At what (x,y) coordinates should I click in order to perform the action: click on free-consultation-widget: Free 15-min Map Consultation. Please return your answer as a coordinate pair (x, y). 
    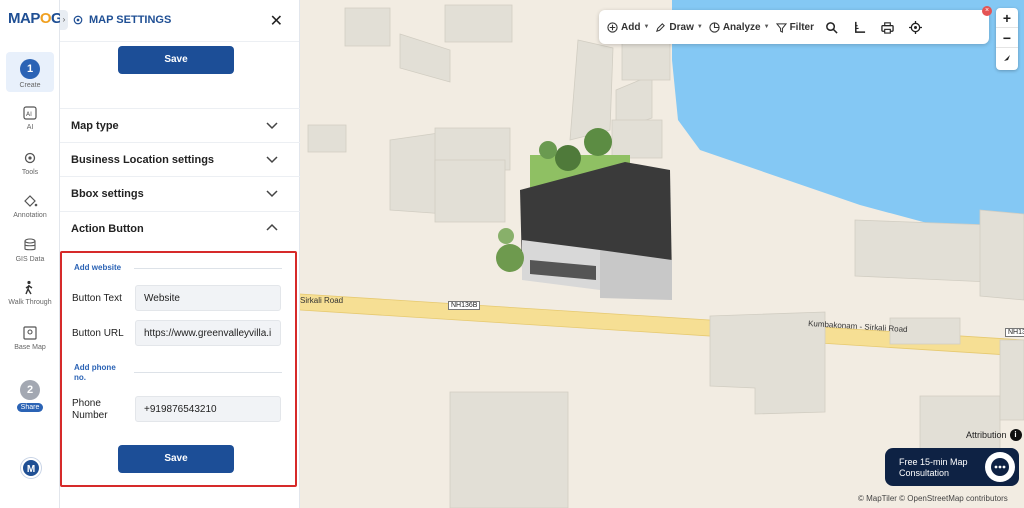
    Looking at the image, I should click on (952, 467).